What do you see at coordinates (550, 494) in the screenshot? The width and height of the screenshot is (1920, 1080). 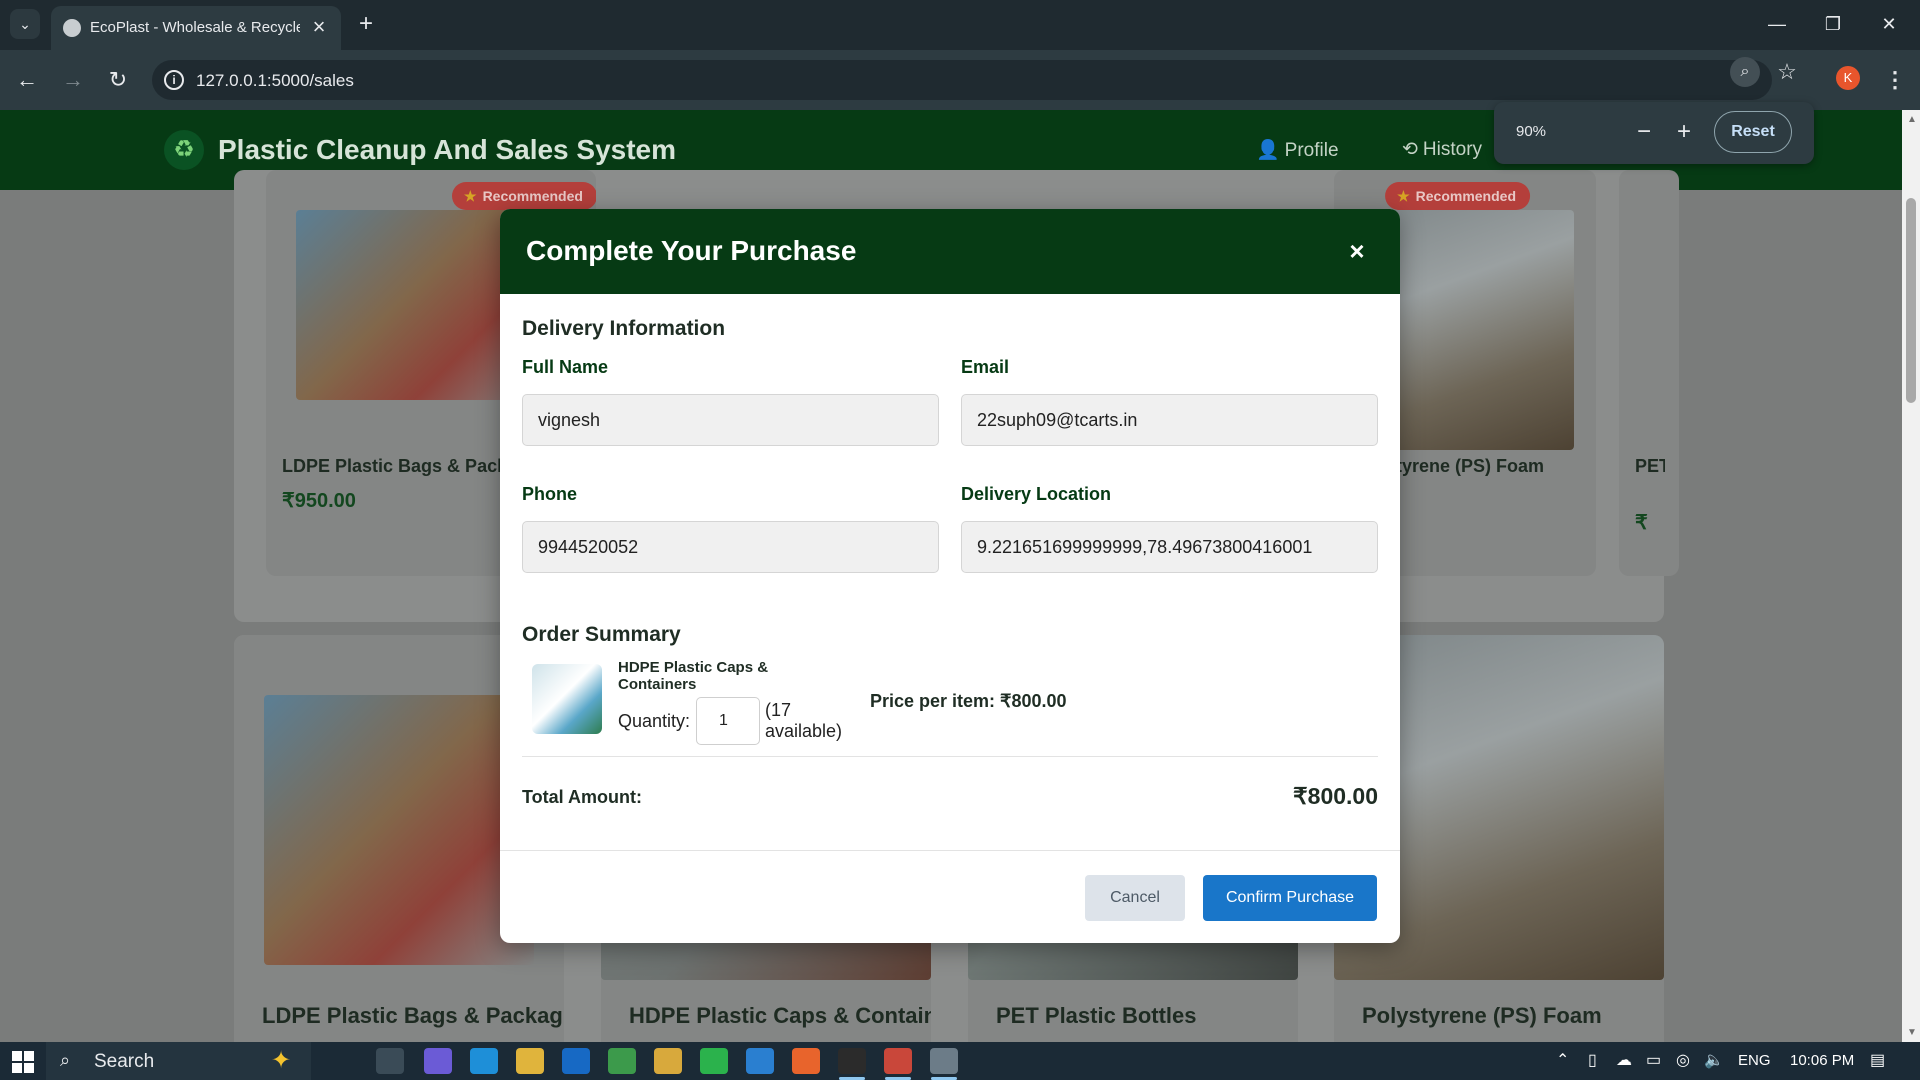 I see `phone-label: Phone` at bounding box center [550, 494].